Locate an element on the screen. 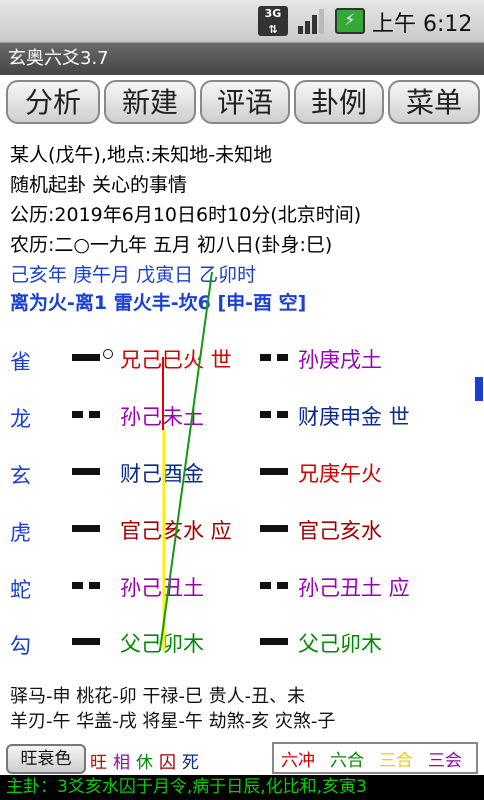 The width and height of the screenshot is (484, 800). shensha-row-1: 驿马-申 桃花-卯 干禄-巳 贵人-丑、未 is located at coordinates (158, 696).